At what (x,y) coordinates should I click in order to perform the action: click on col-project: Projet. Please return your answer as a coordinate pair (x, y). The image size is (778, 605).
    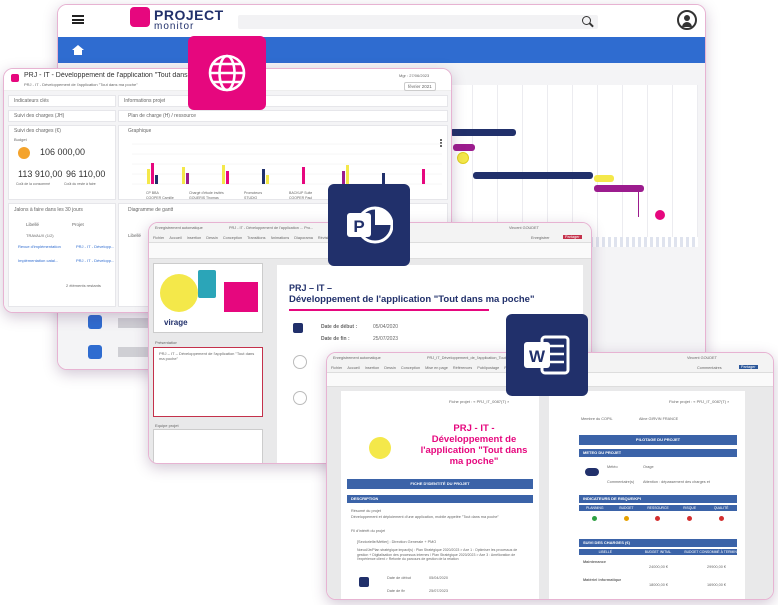
    Looking at the image, I should click on (78, 224).